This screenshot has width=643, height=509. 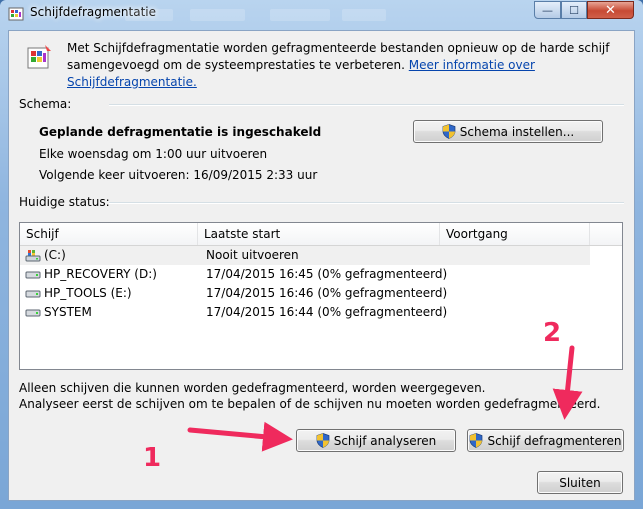 I want to click on close-button-label: Sluiten, so click(x=580, y=482).